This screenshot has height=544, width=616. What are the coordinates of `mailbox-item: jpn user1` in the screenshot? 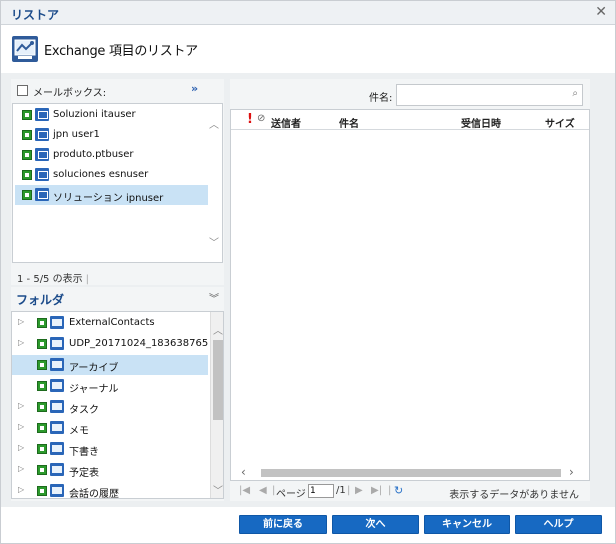 It's located at (111, 135).